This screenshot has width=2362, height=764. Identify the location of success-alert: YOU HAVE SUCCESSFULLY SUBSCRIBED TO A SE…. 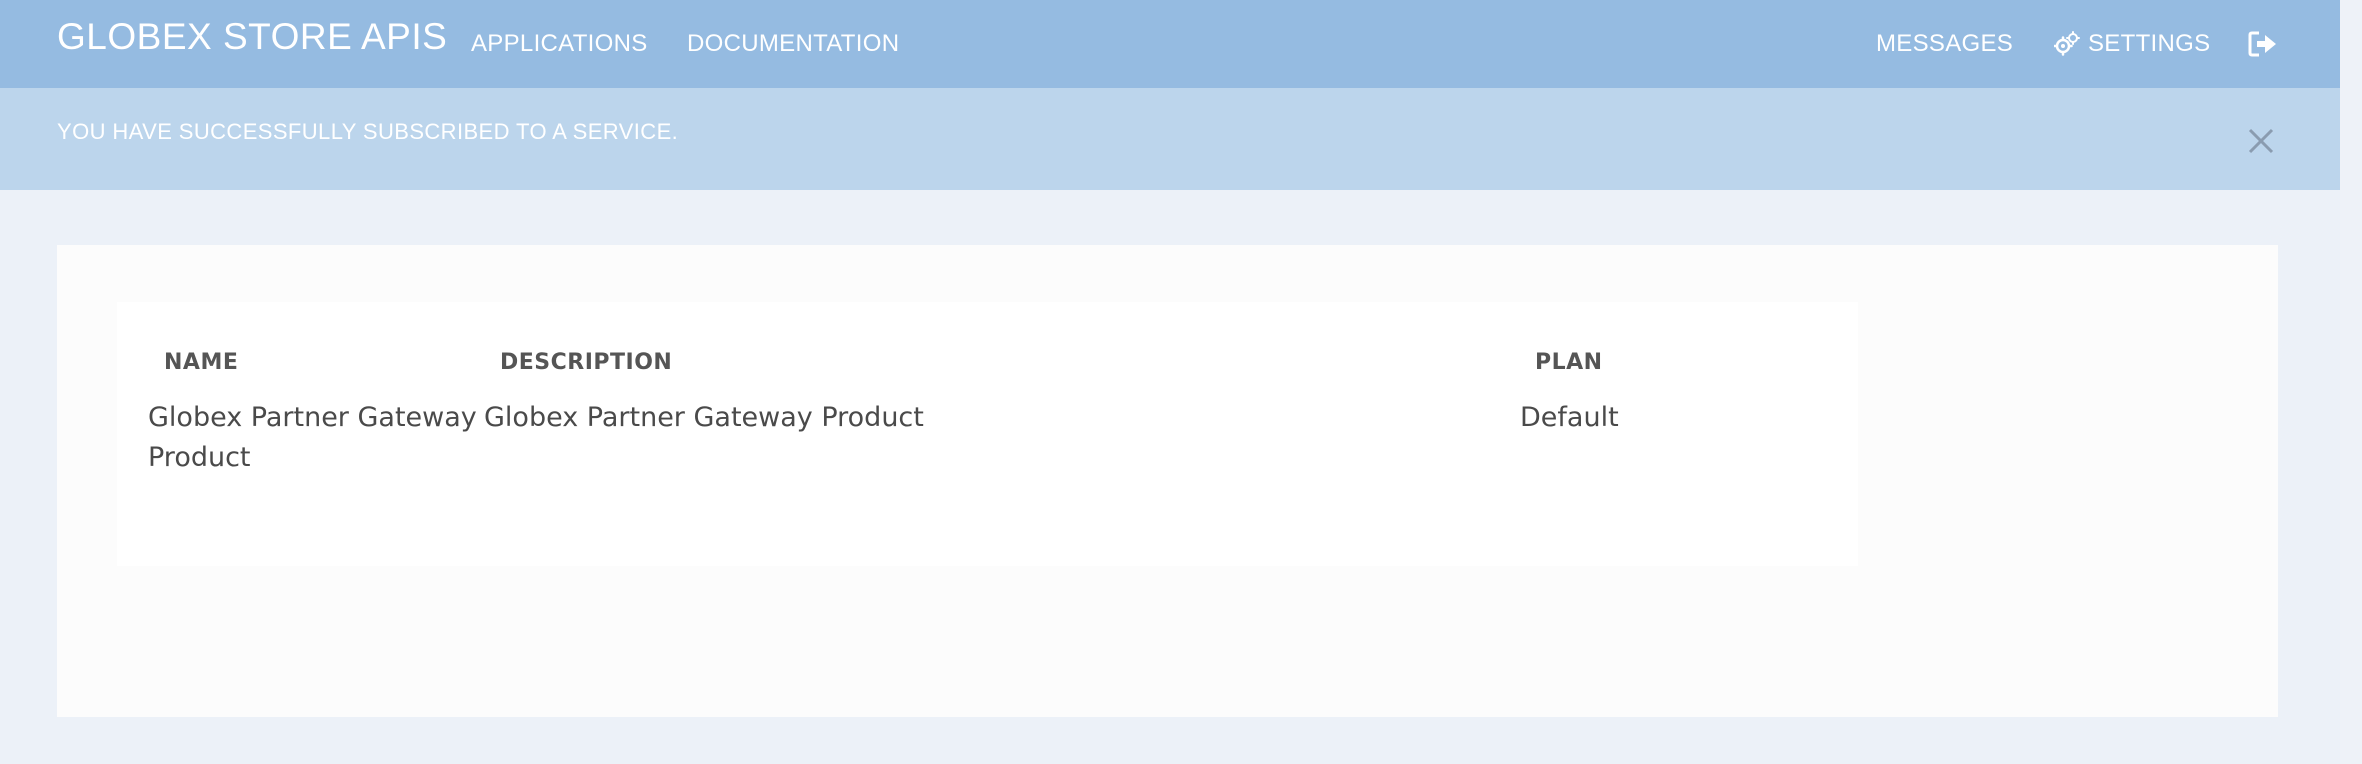
(1181, 139).